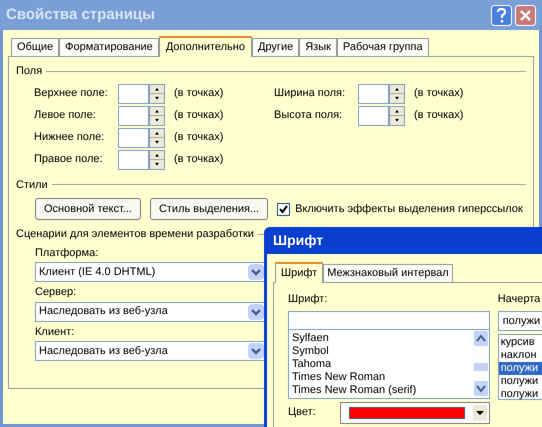 The height and width of the screenshot is (427, 542). Describe the element at coordinates (318, 47) in the screenshot. I see `tab: Язык` at that location.